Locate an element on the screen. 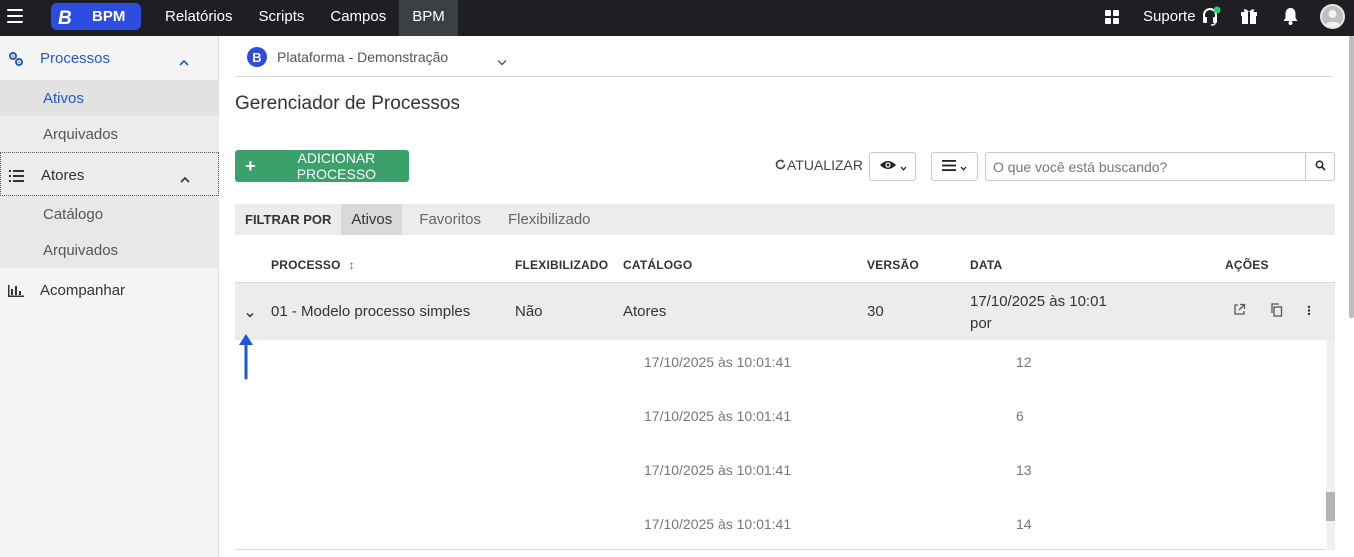 The height and width of the screenshot is (557, 1354). platform-selector: B Plataforma - Demonstração is located at coordinates (347, 57).